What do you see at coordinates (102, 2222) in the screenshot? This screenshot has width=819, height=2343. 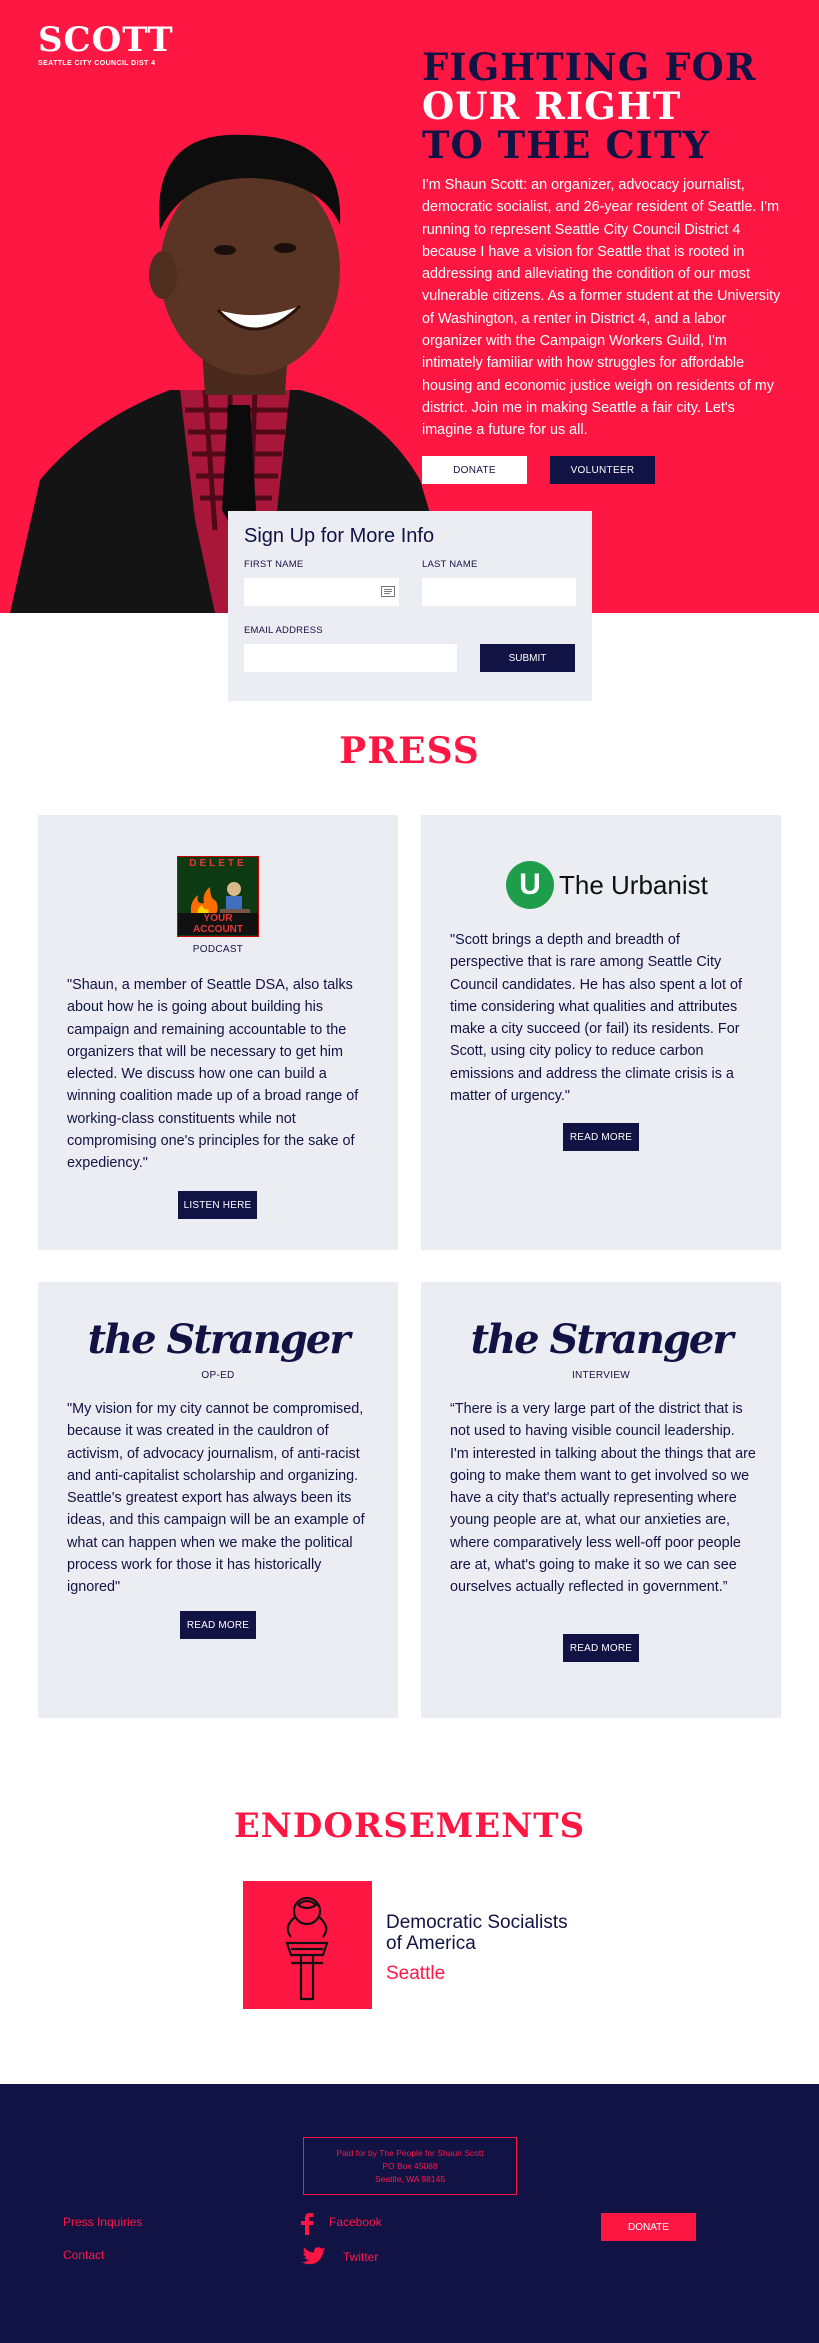 I see `press-inquiries-link: Press Inquiries` at bounding box center [102, 2222].